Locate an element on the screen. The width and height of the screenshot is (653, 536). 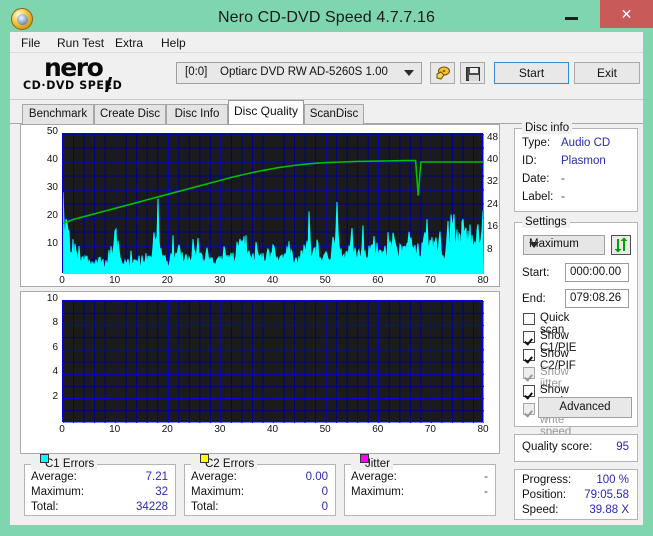
eject-disc-button is located at coordinates (442, 73).